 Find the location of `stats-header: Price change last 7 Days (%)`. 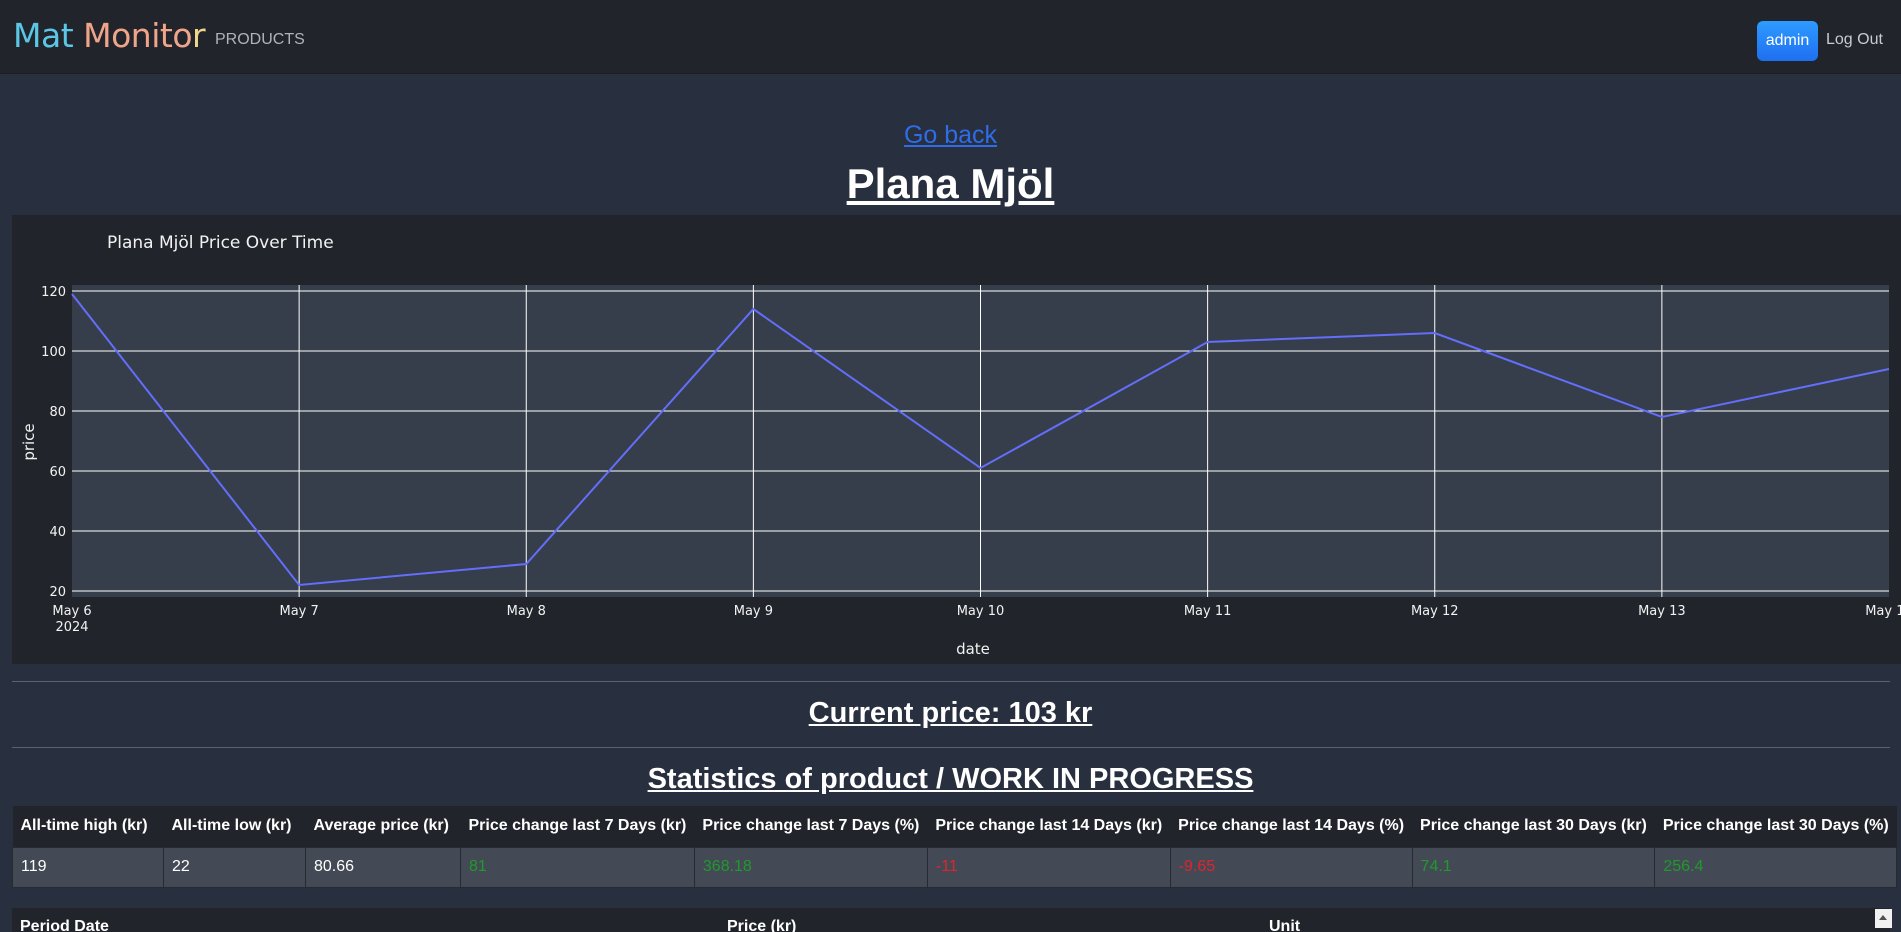

stats-header: Price change last 7 Days (%) is located at coordinates (811, 826).